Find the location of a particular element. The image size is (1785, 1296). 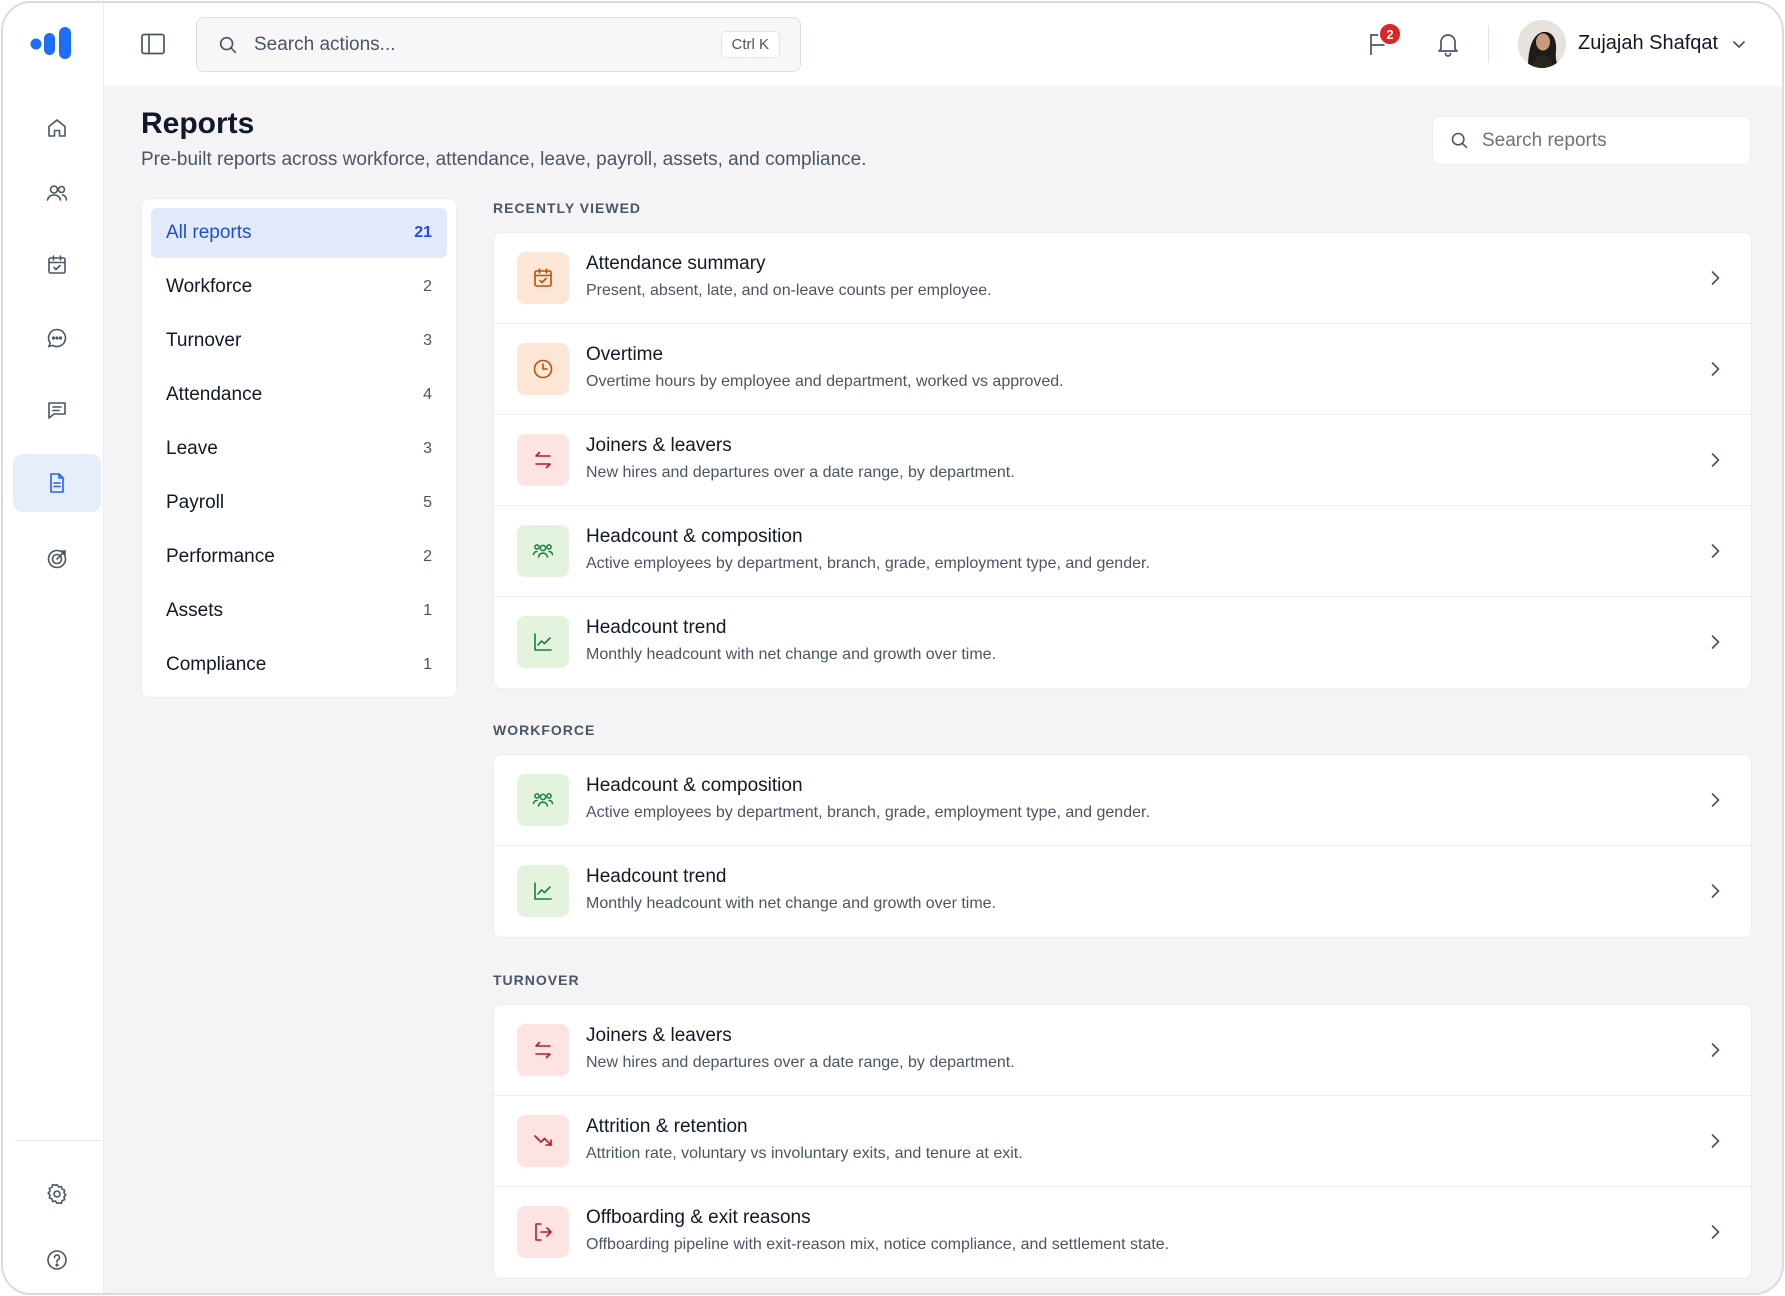

help-icon is located at coordinates (57, 1260).